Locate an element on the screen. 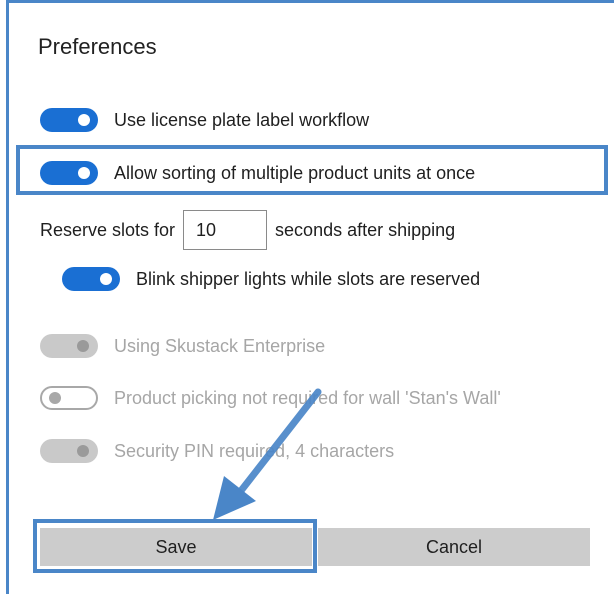 This screenshot has height=594, width=614. save-annotation-highlight is located at coordinates (175, 546).